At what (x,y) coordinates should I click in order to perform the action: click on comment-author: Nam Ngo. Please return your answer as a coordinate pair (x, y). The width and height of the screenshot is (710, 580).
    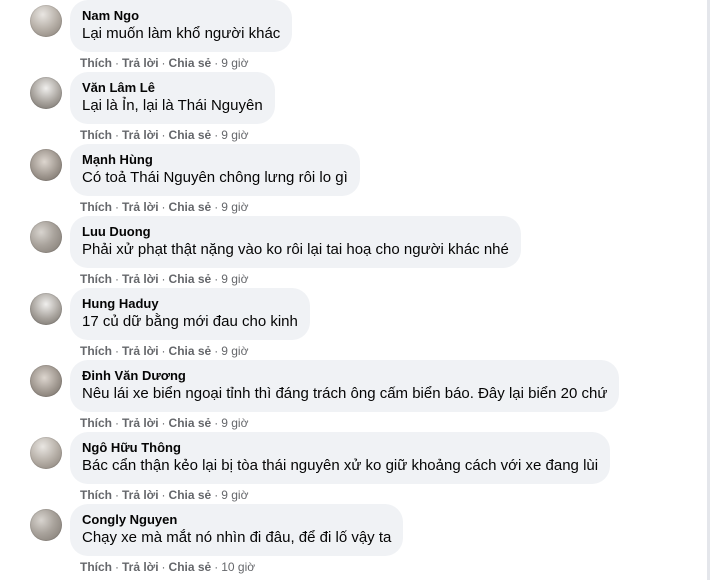
    Looking at the image, I should click on (181, 15).